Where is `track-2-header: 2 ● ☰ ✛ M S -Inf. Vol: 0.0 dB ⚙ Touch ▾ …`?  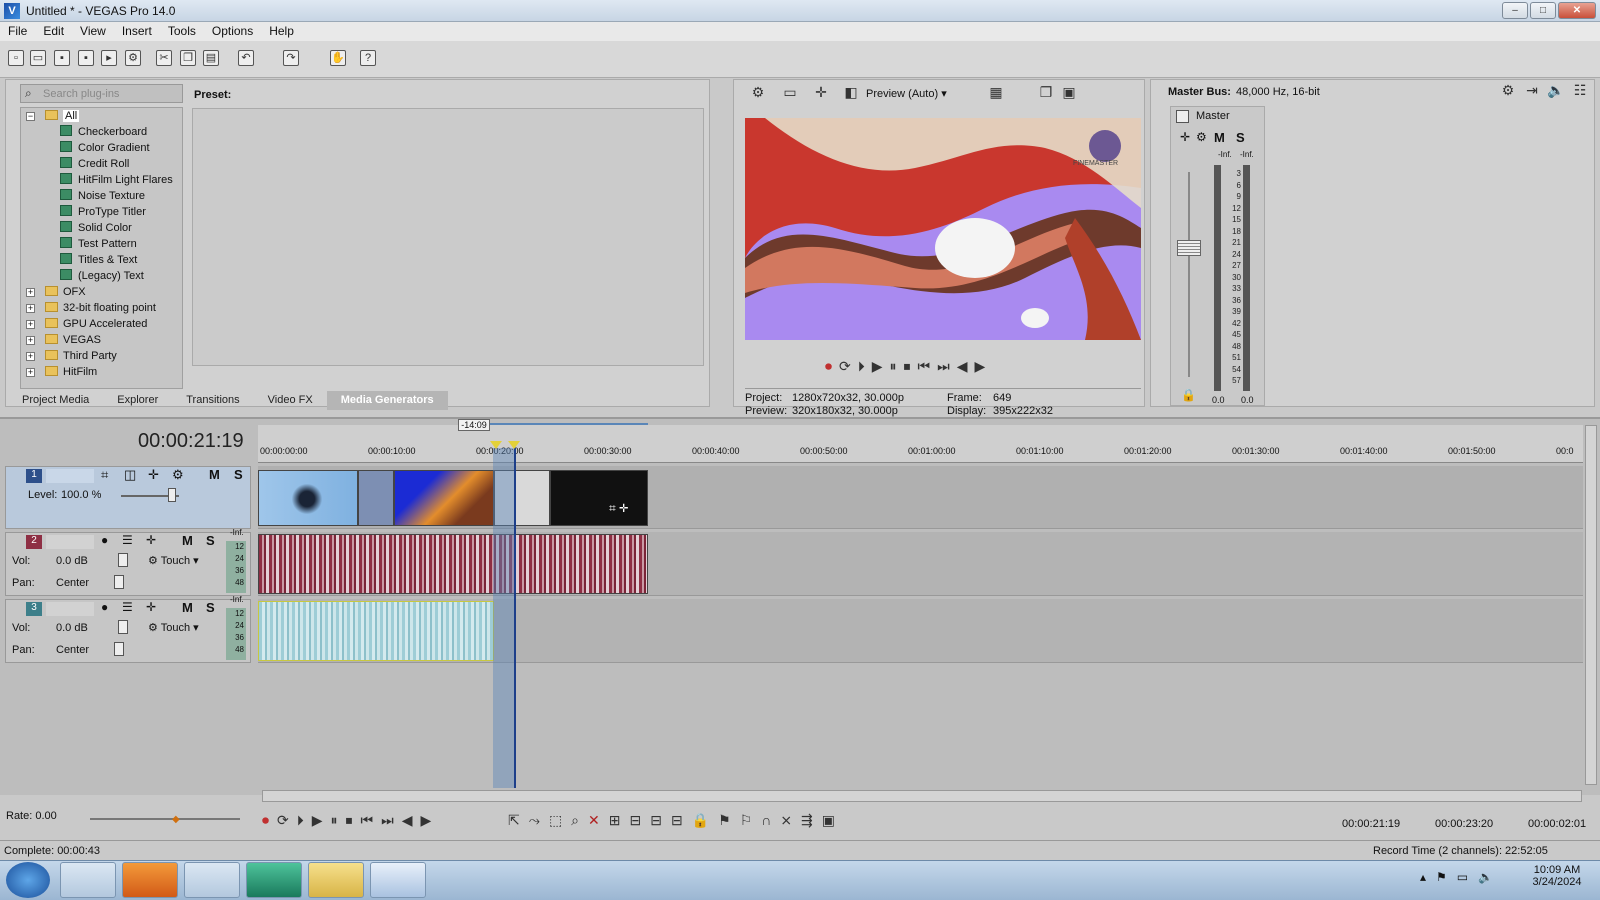
track-2-header: 2 ● ☰ ✛ M S -Inf. Vol: 0.0 dB ⚙ Touch ▾ … is located at coordinates (128, 562).